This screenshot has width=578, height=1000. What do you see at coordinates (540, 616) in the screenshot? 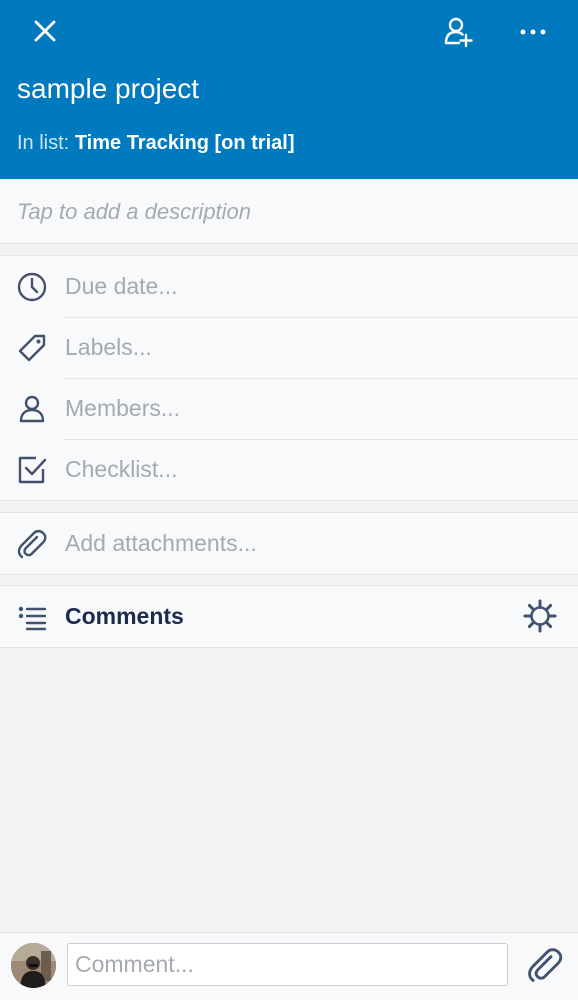
I see `gear-icon` at bounding box center [540, 616].